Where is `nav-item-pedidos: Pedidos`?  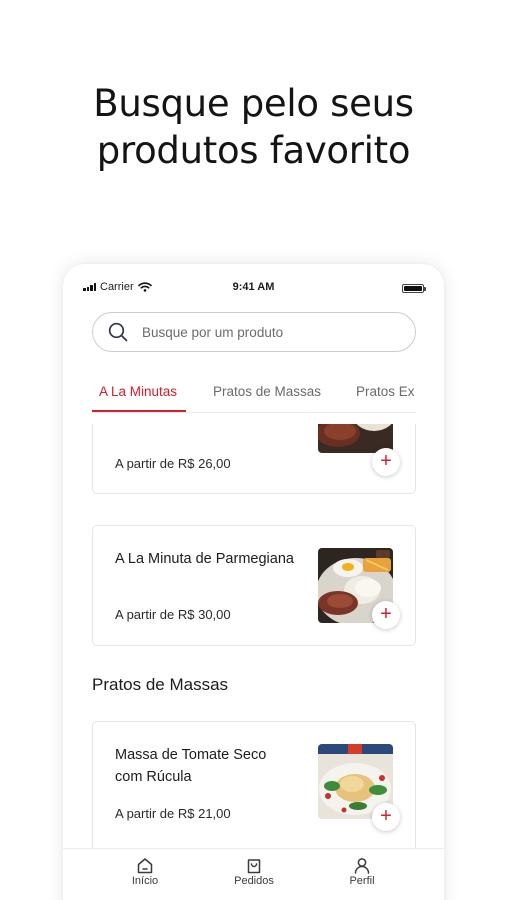
nav-item-pedidos: Pedidos is located at coordinates (254, 872).